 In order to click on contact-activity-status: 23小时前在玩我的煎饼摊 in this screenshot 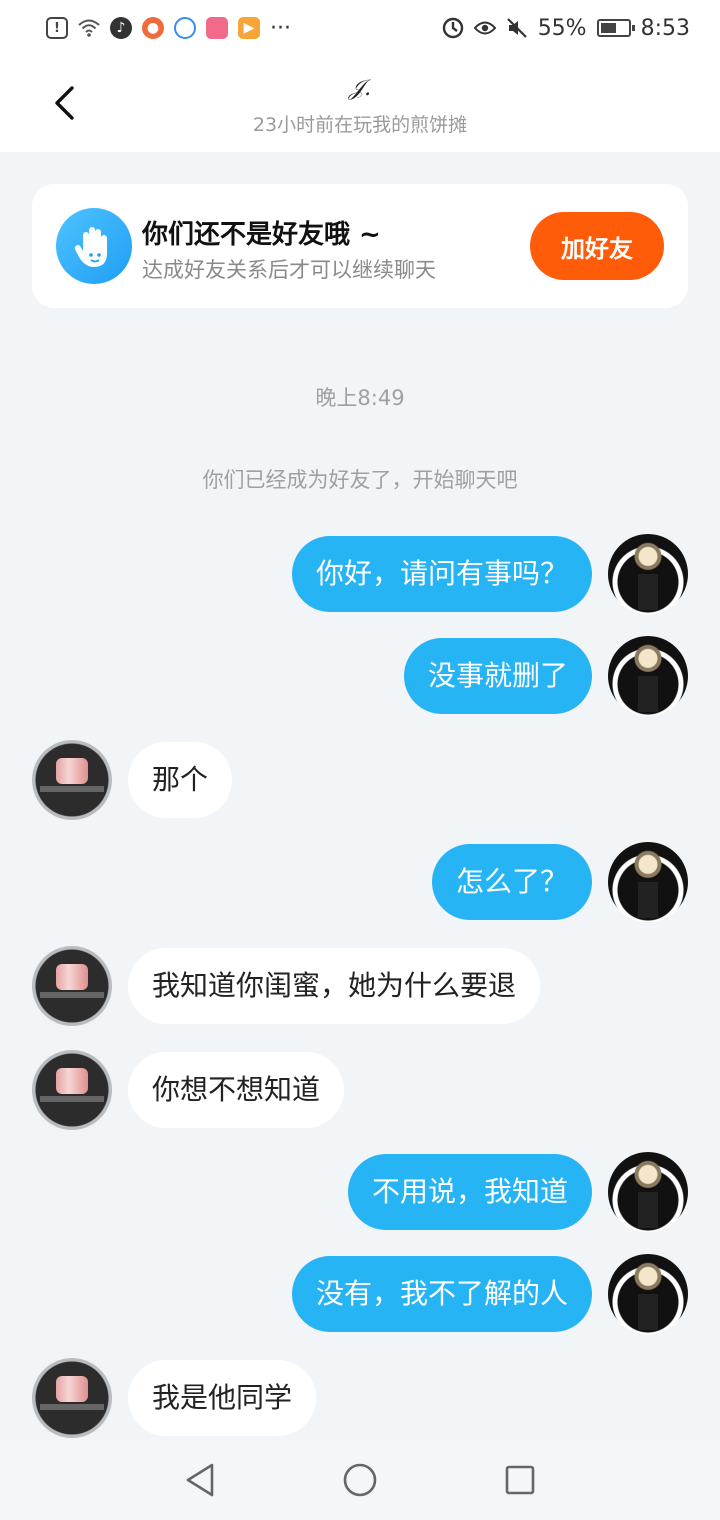, I will do `click(360, 125)`.